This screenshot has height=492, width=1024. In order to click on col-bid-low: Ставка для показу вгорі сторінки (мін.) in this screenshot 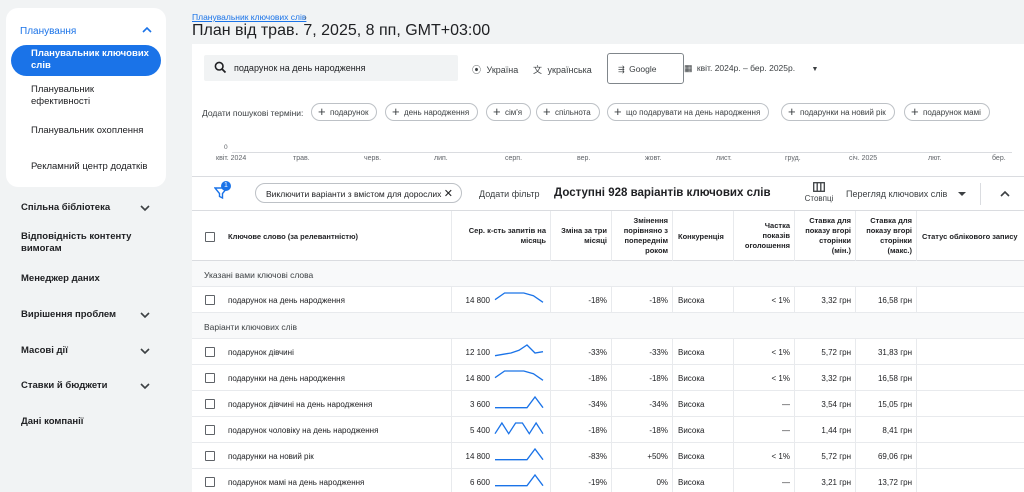, I will do `click(824, 236)`.